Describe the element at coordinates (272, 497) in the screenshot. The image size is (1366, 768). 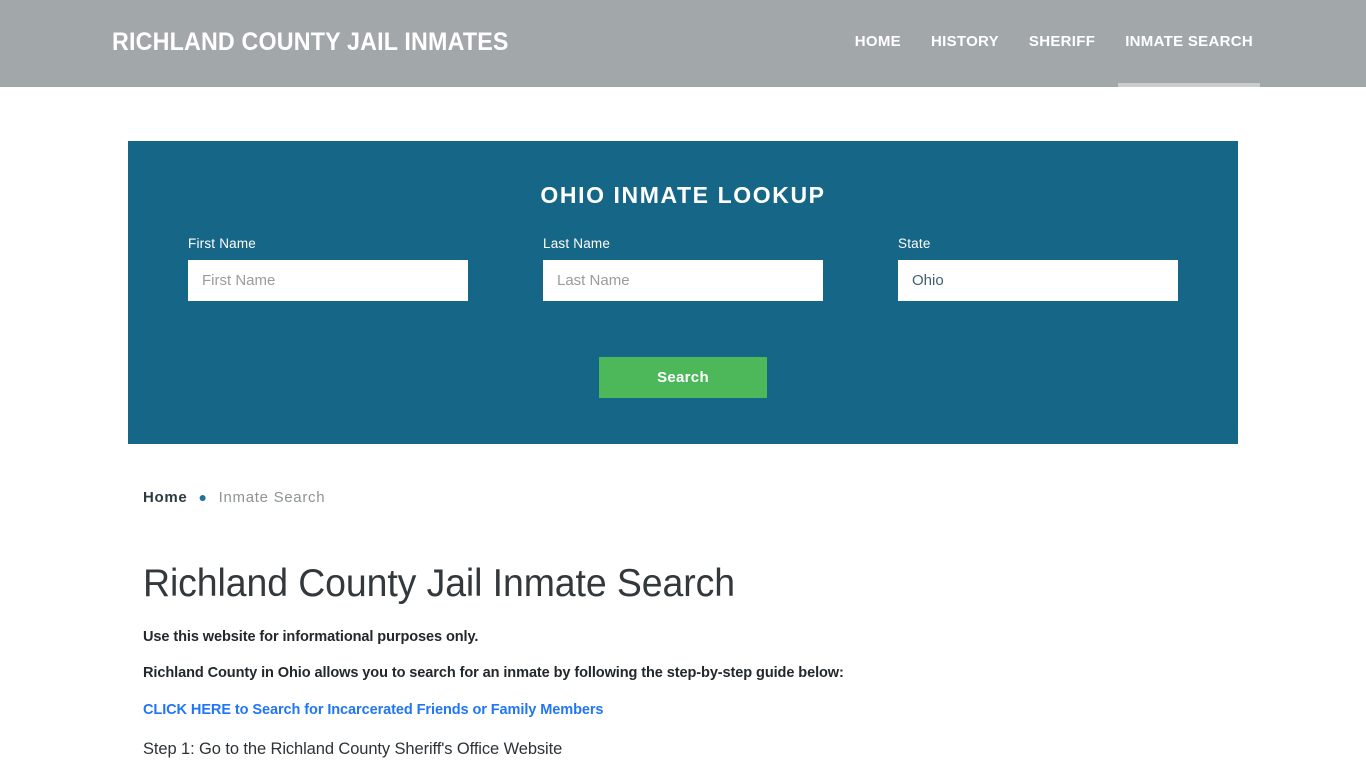
I see `breadcrumb-current: Inmate Search` at that location.